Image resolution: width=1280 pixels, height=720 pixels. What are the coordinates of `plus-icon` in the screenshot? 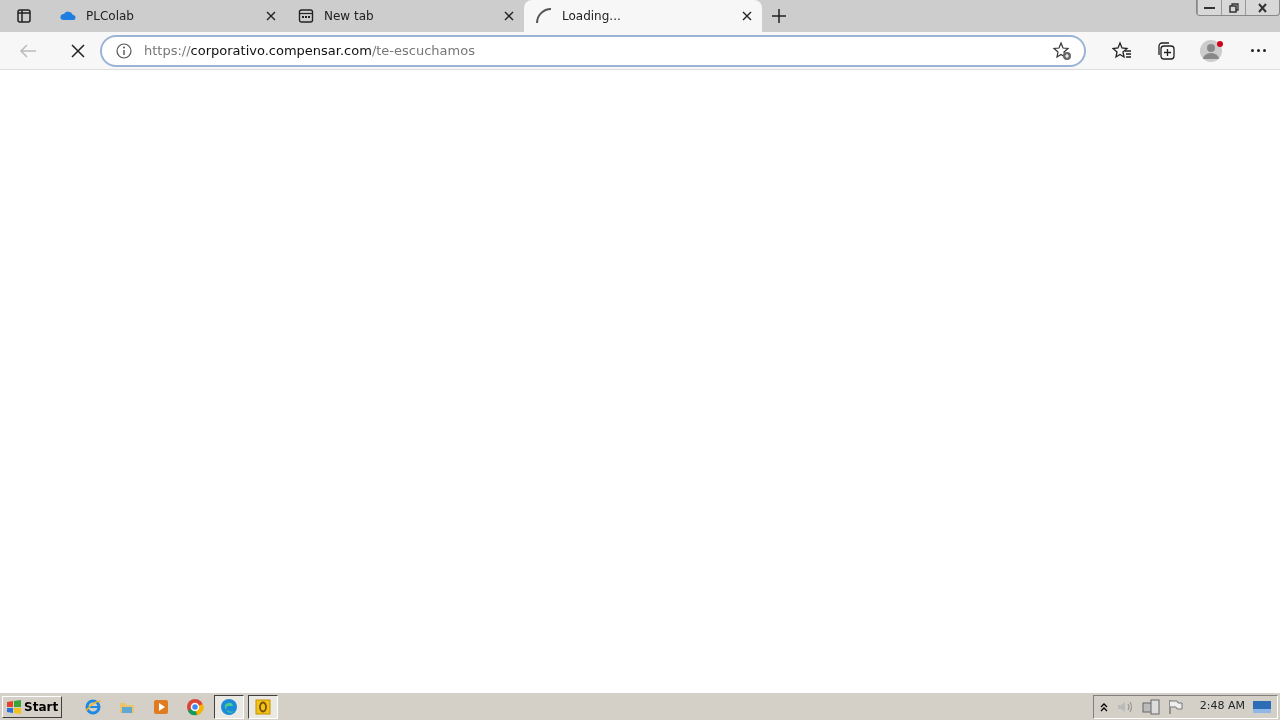 It's located at (779, 16).